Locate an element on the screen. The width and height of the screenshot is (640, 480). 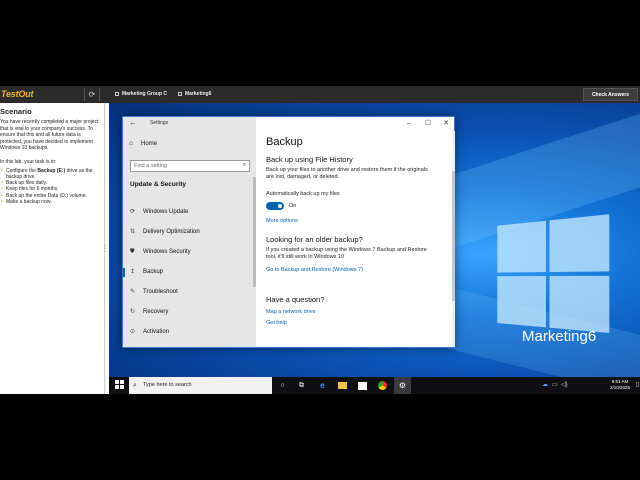
shield-icon: ⛊ is located at coordinates (132, 252).